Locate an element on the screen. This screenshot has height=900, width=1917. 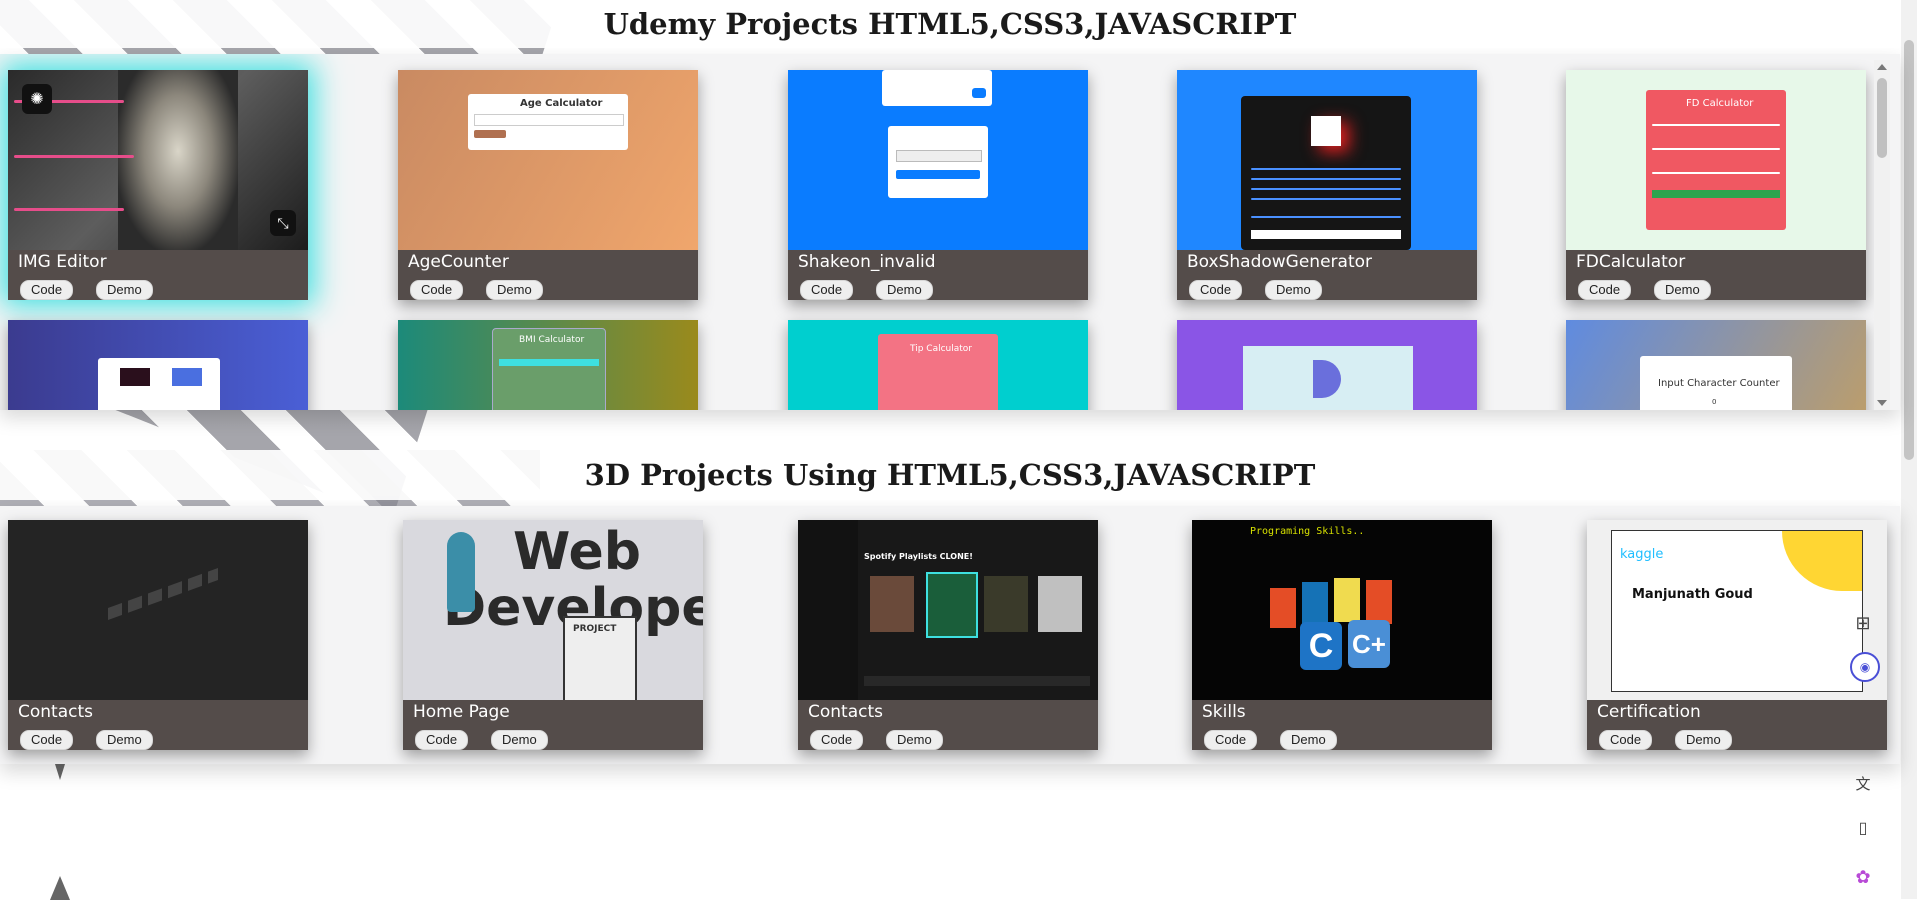
card-title: BoxShadowGenerator is located at coordinates (1280, 262).